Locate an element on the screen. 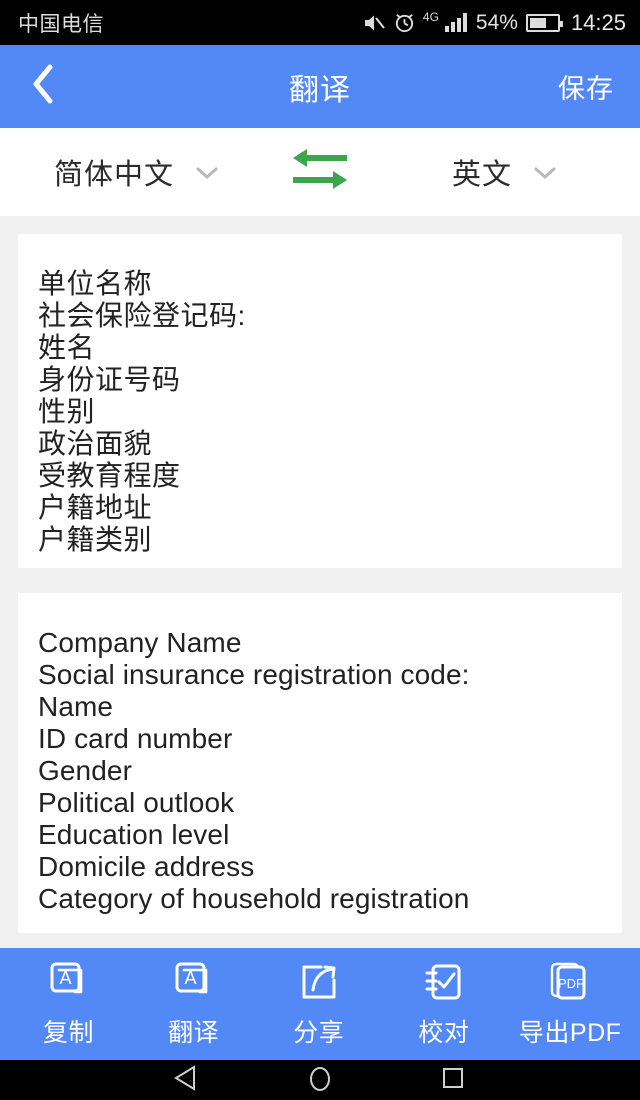 This screenshot has width=640, height=1100. source-text-line: 户籍类别 is located at coordinates (95, 539).